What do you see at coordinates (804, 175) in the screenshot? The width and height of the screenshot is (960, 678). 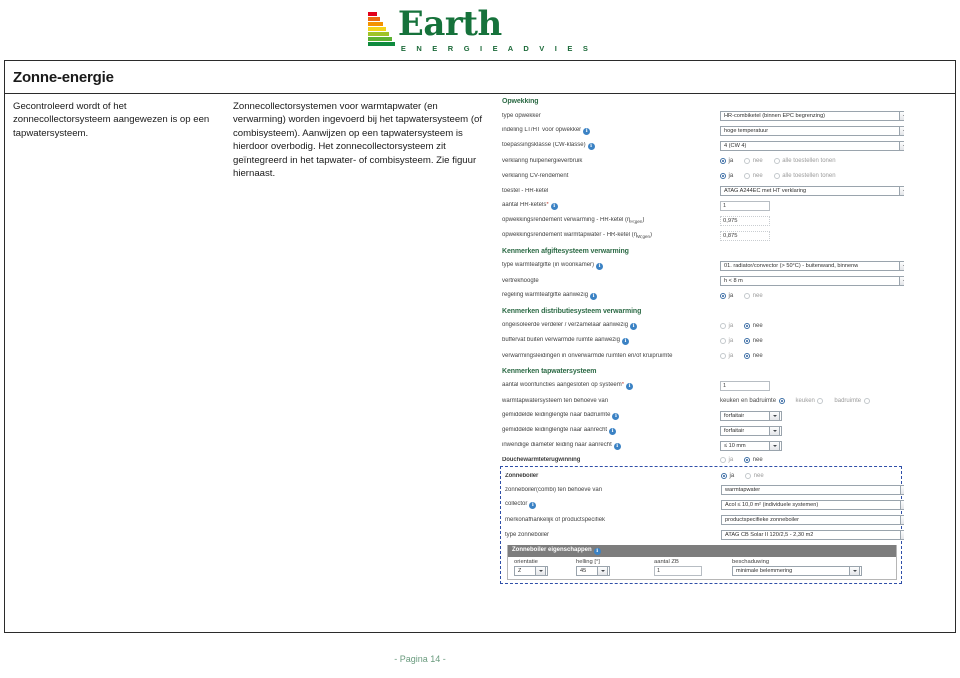 I see `radio-cv-alle: alle toestellen tonen` at bounding box center [804, 175].